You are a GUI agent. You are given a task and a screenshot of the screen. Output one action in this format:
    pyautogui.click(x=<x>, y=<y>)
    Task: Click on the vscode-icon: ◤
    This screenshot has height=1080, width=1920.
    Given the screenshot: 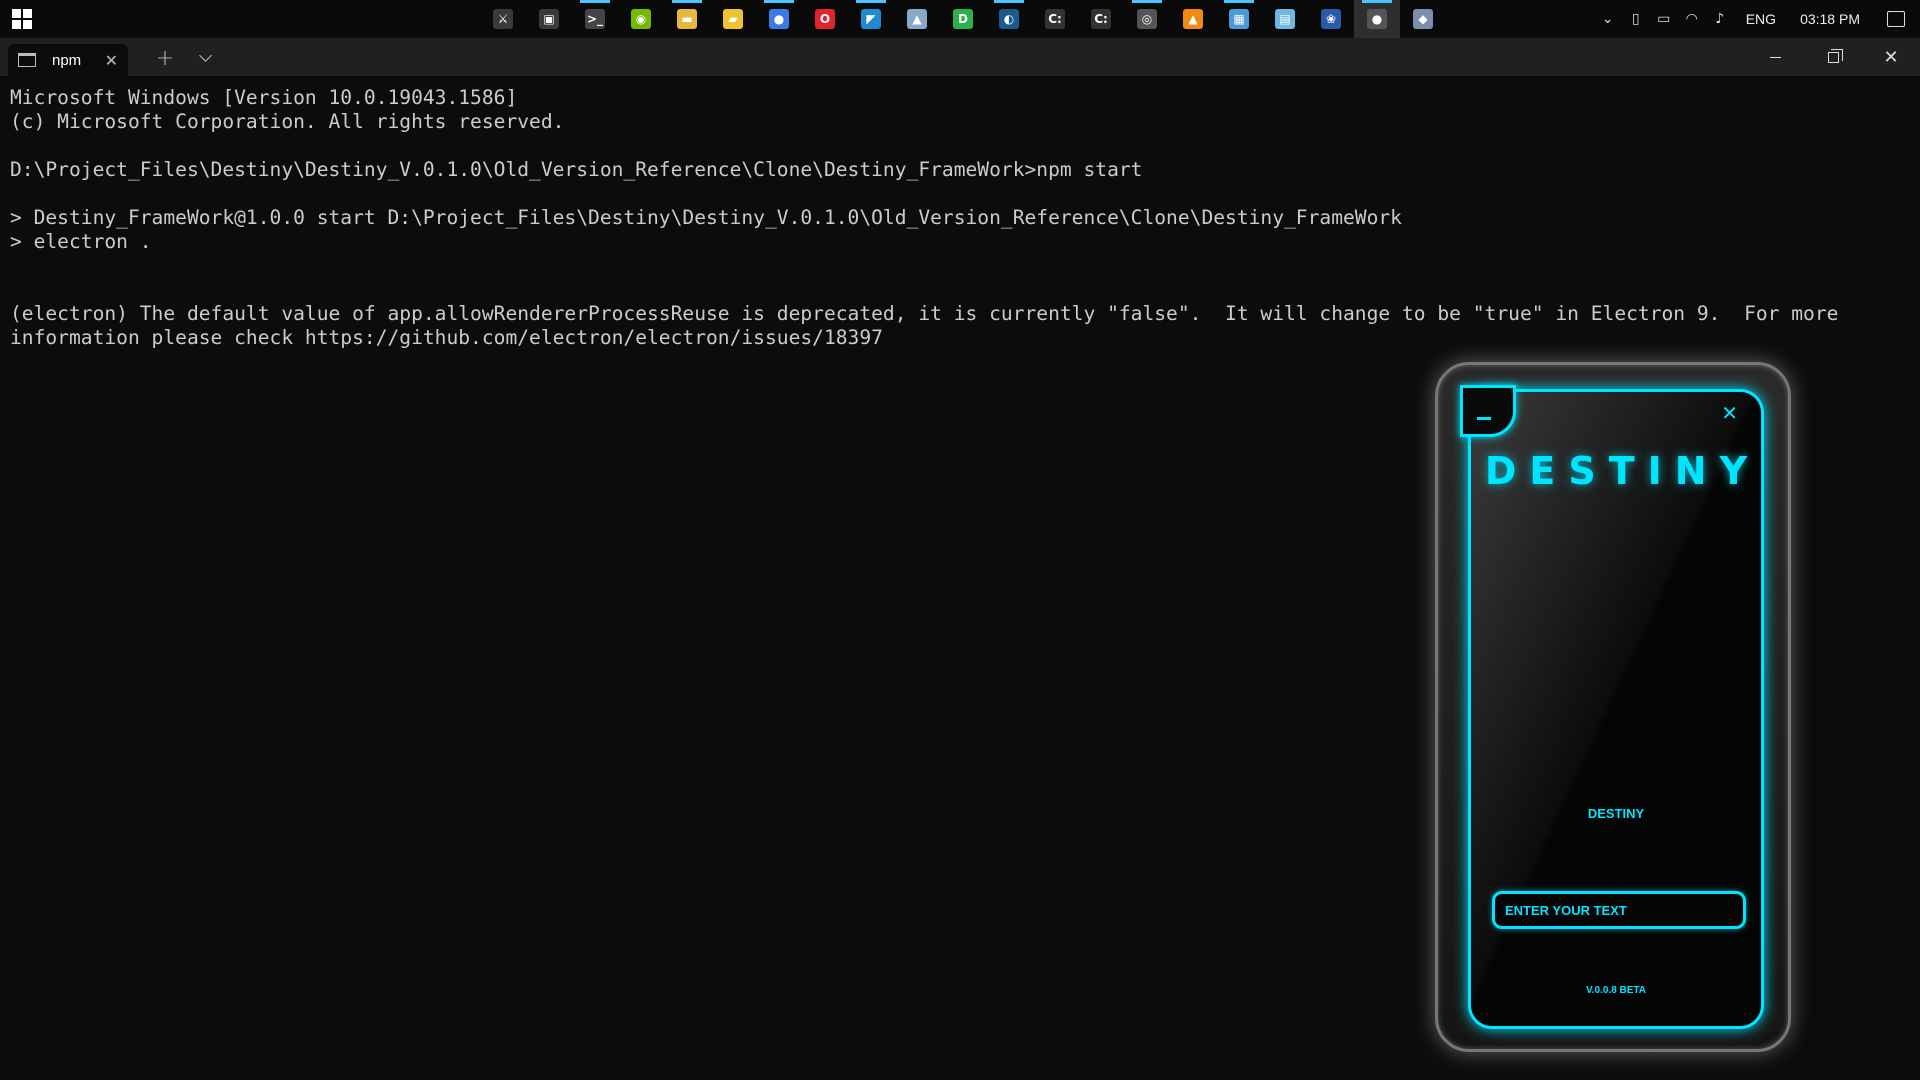 What is the action you would take?
    pyautogui.click(x=871, y=19)
    